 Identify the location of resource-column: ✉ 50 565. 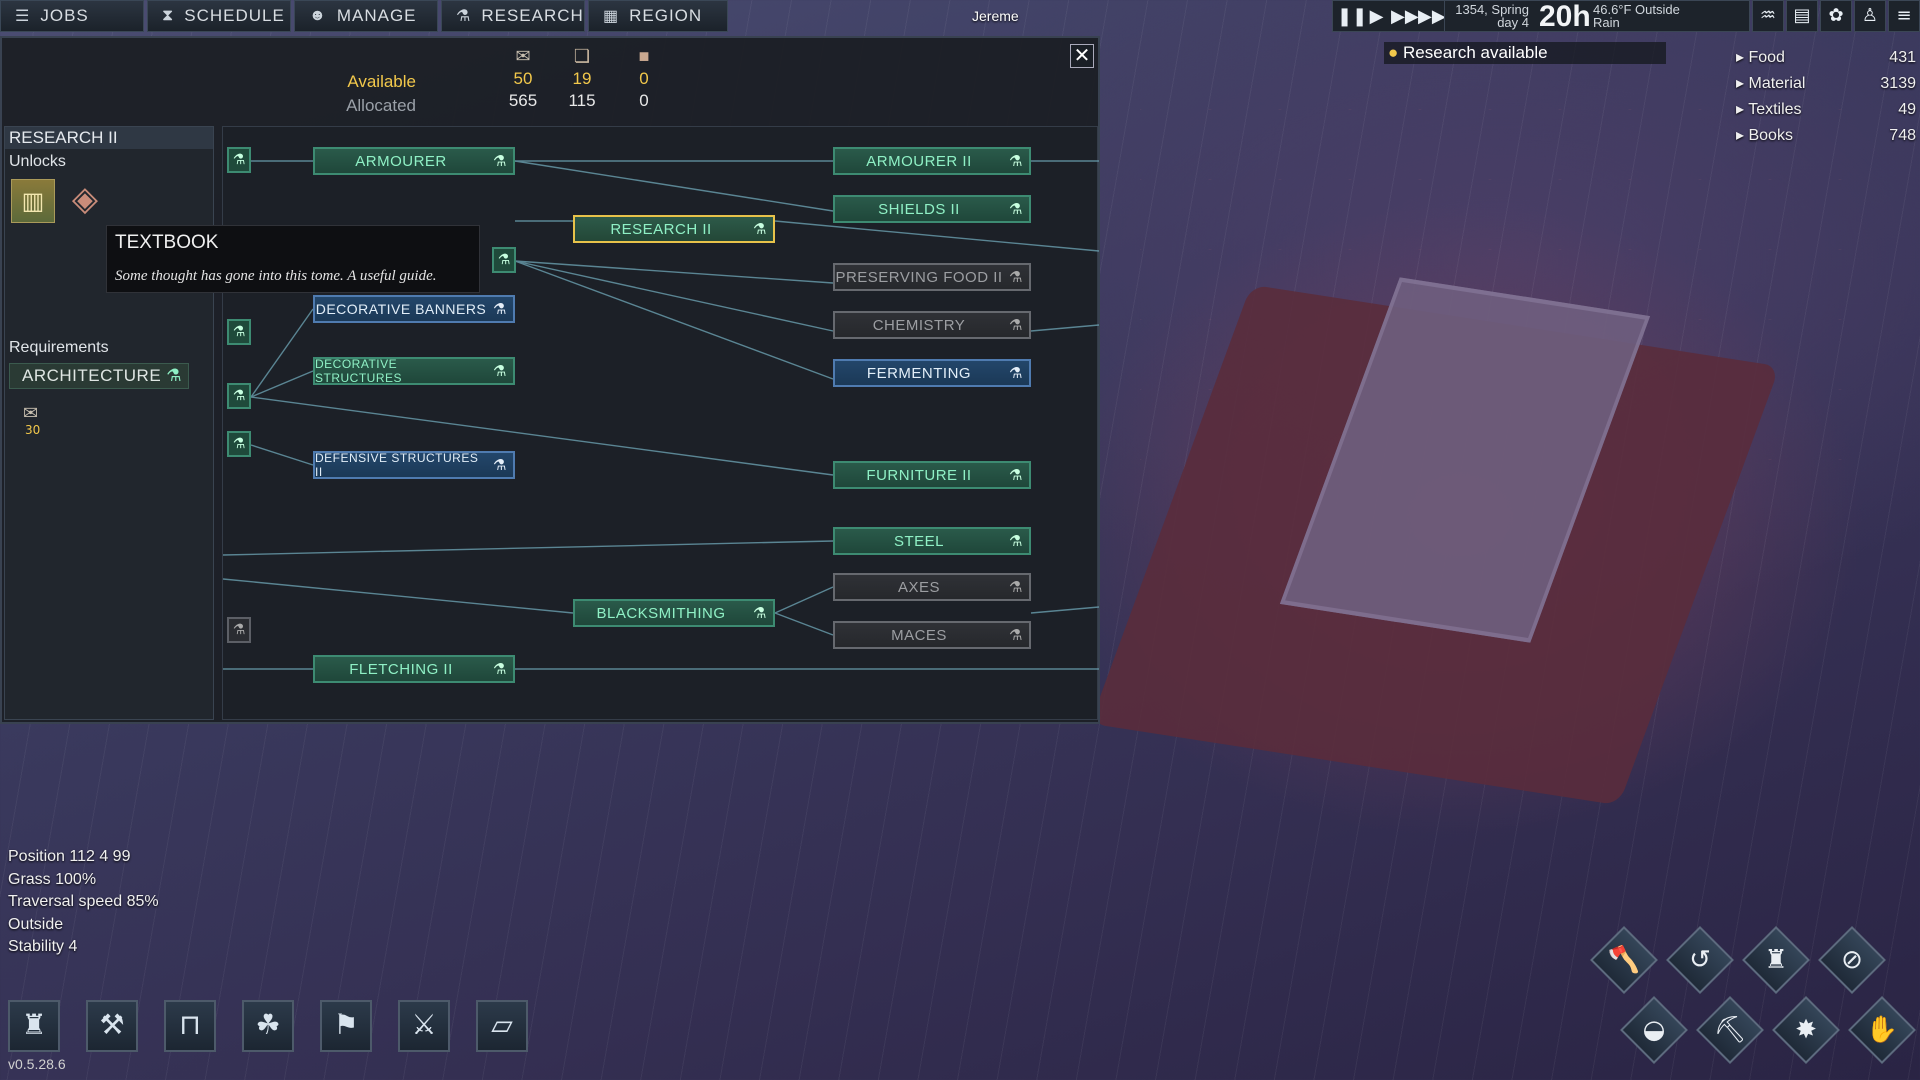
(523, 78).